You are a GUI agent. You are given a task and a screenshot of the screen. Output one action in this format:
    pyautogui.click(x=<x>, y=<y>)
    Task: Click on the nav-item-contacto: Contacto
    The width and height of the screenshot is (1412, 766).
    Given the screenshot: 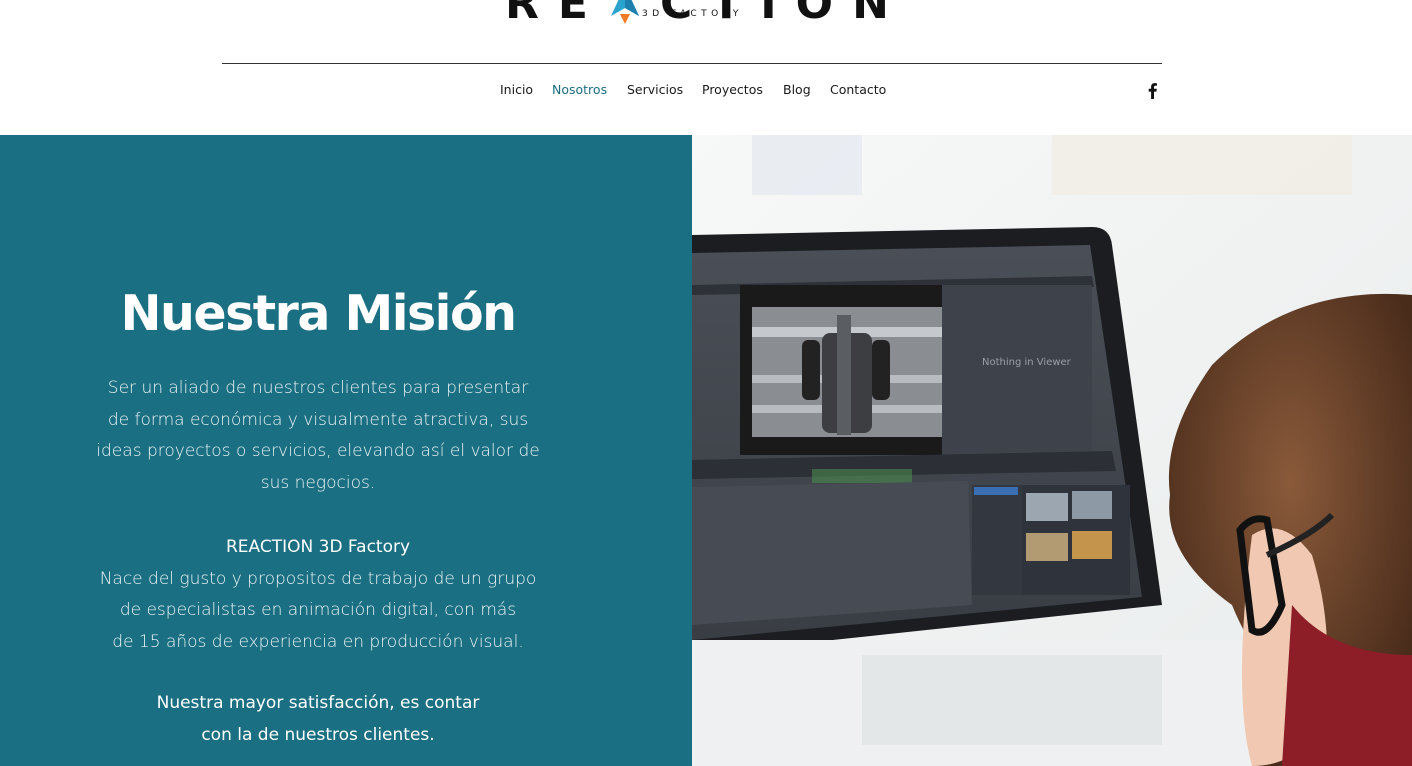 What is the action you would take?
    pyautogui.click(x=858, y=89)
    